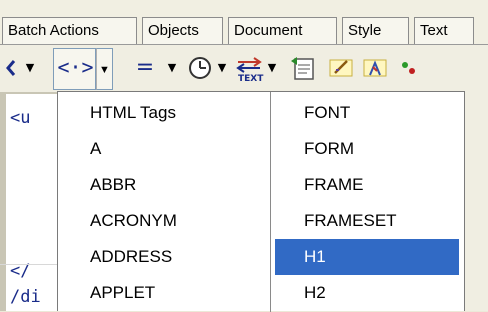  I want to click on menu-item-frame: FRAME, so click(334, 185).